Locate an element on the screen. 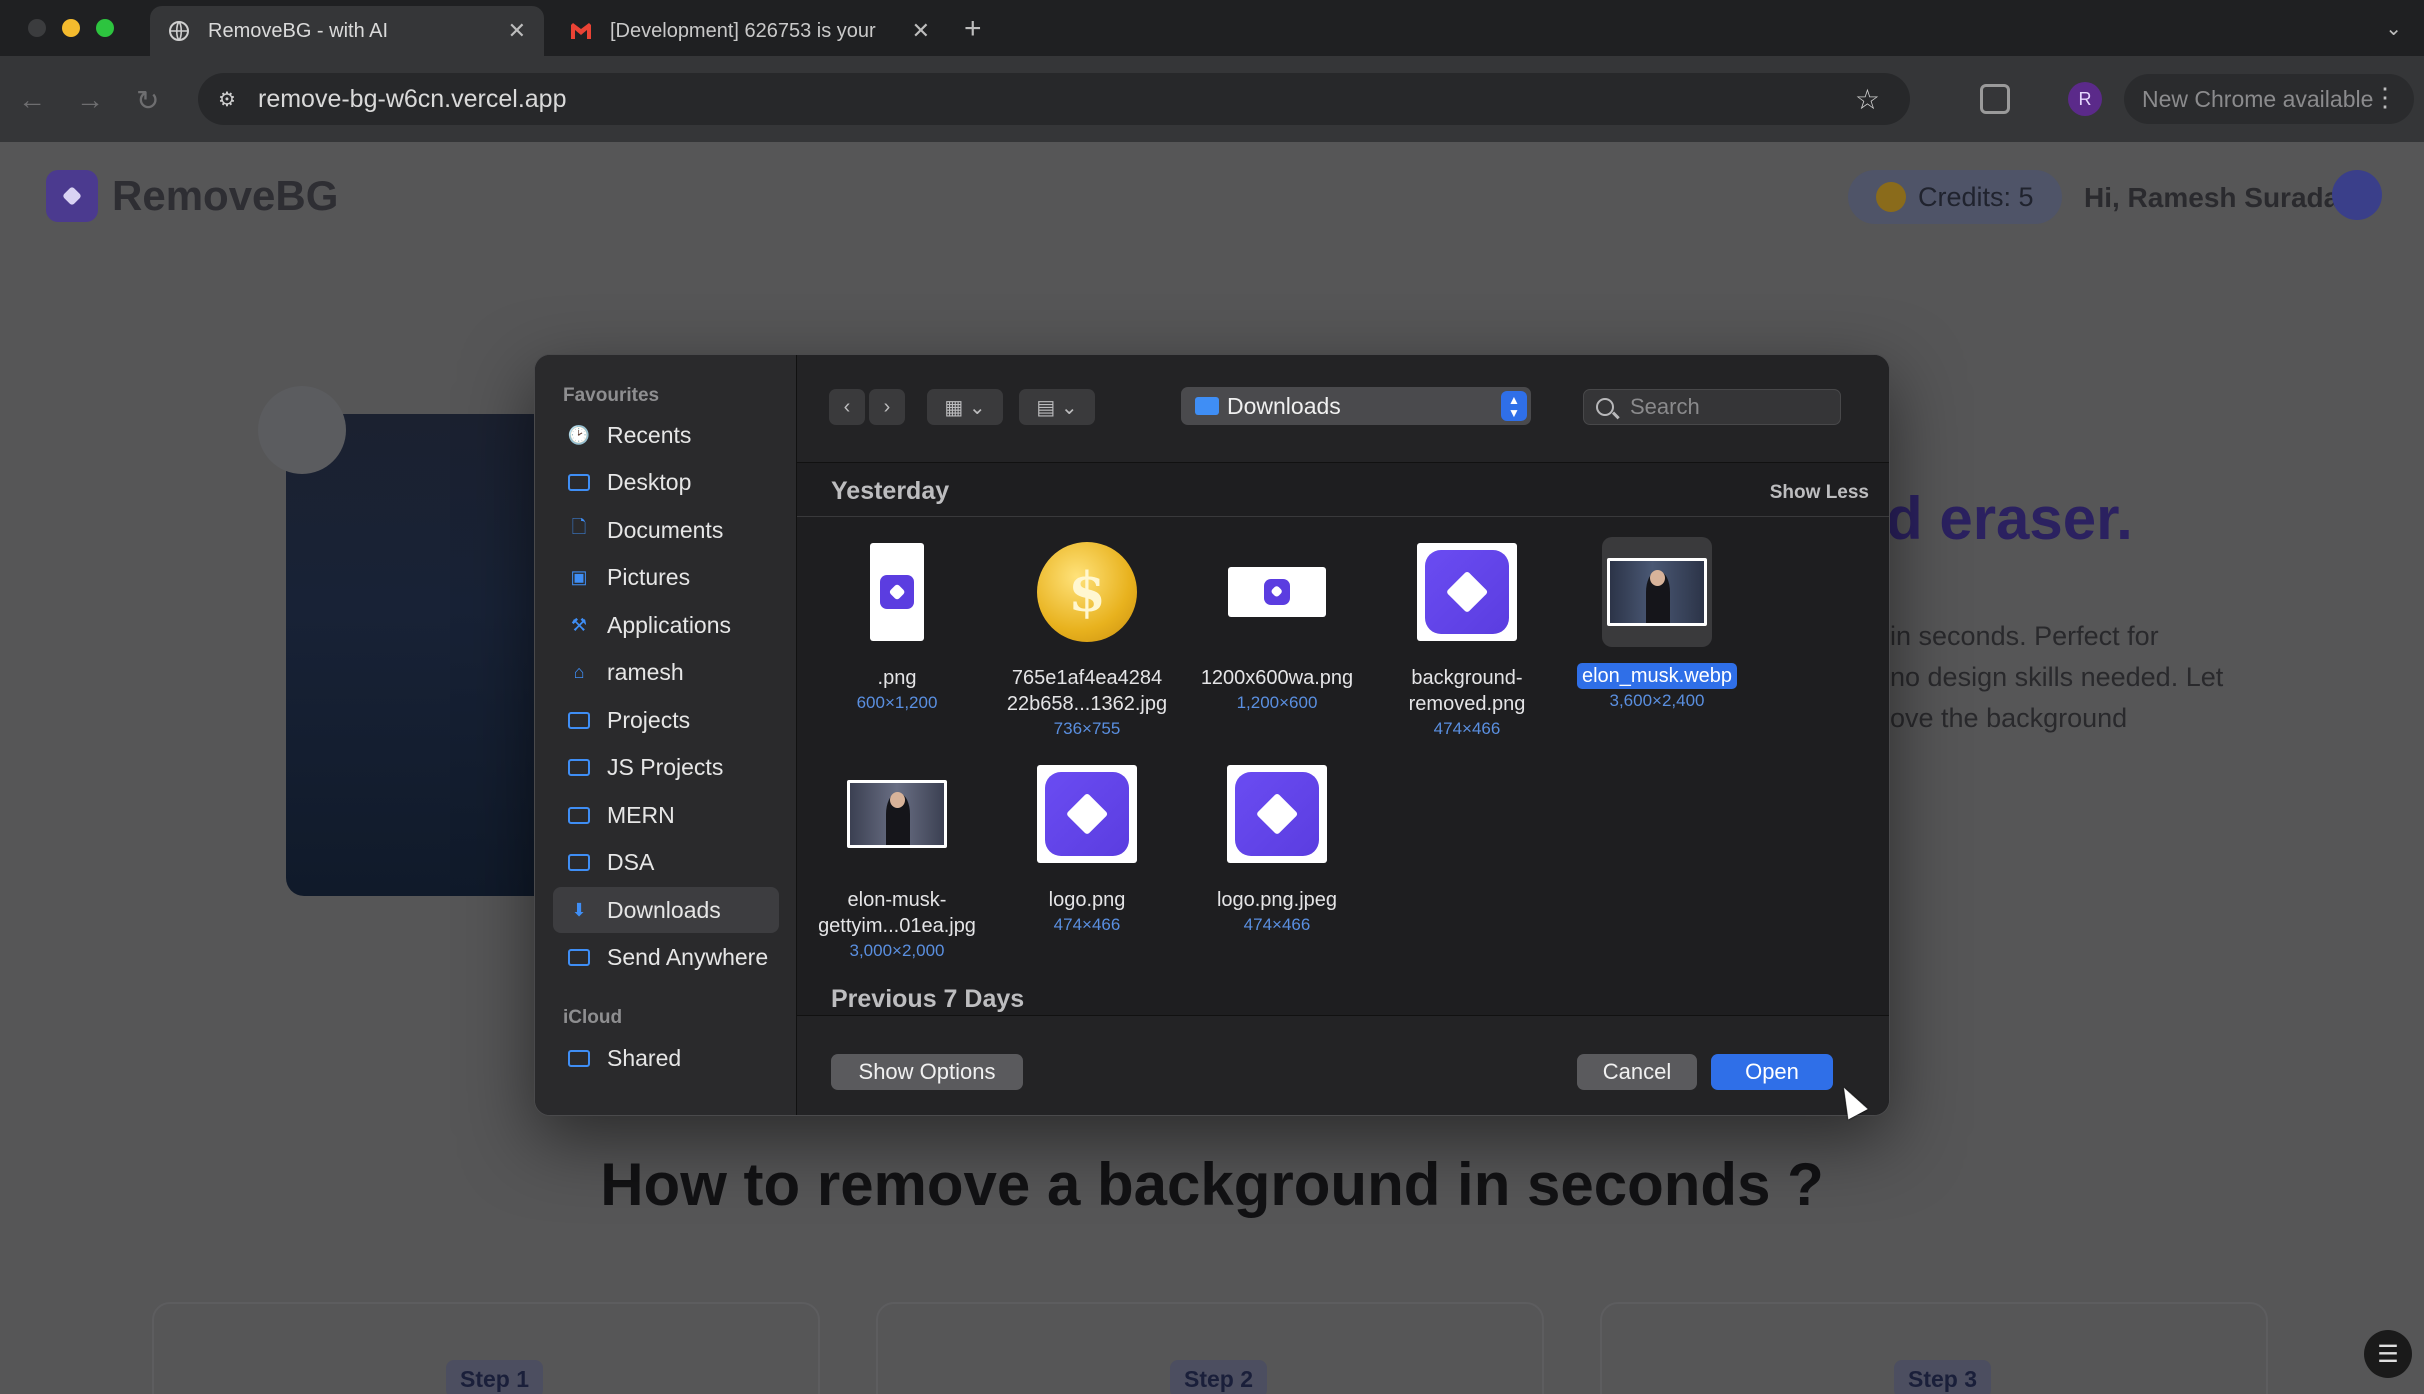 This screenshot has width=2424, height=1394. bookmark-star-icon: ☆ is located at coordinates (1867, 99).